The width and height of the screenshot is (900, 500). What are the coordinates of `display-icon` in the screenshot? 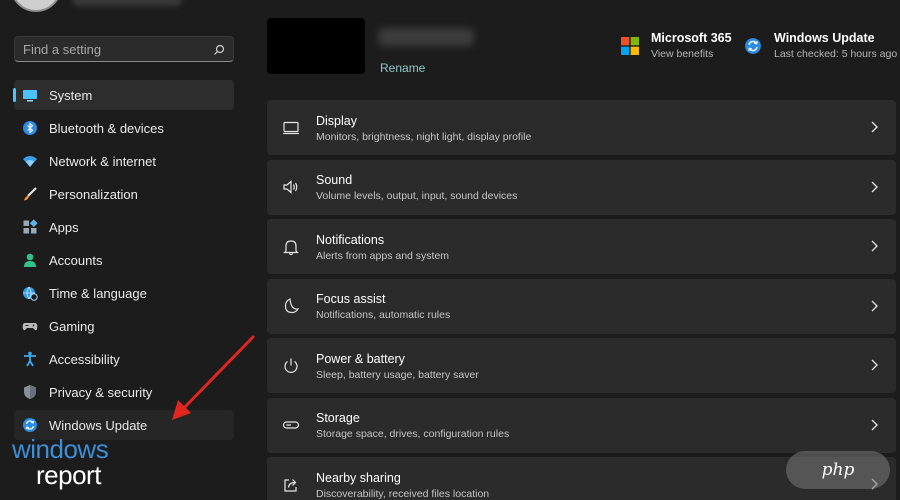 It's located at (291, 128).